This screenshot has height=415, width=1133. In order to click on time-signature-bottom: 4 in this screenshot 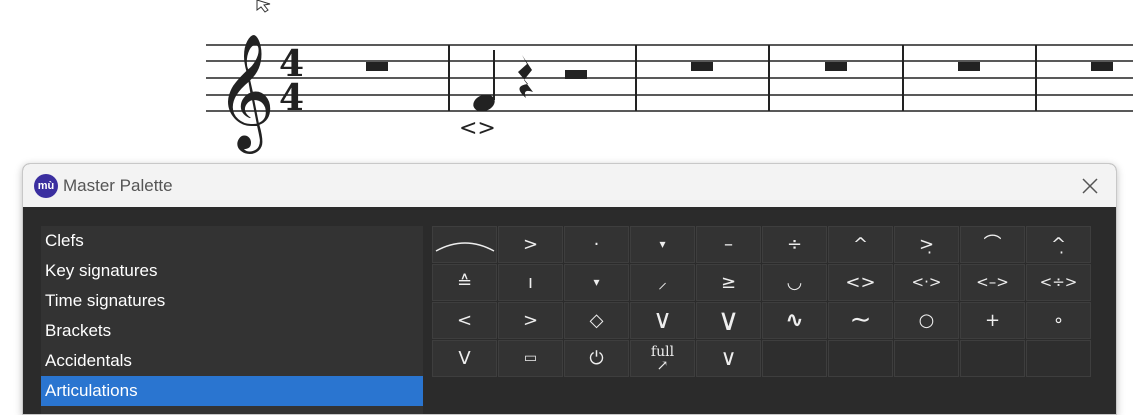, I will do `click(291, 98)`.